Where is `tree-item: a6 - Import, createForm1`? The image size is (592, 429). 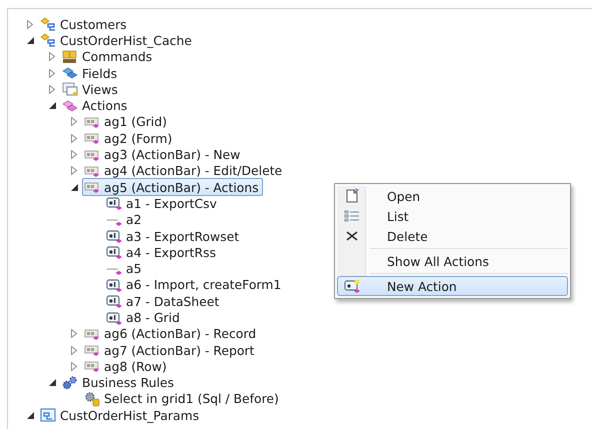
tree-item: a6 - Import, createForm1 is located at coordinates (195, 285).